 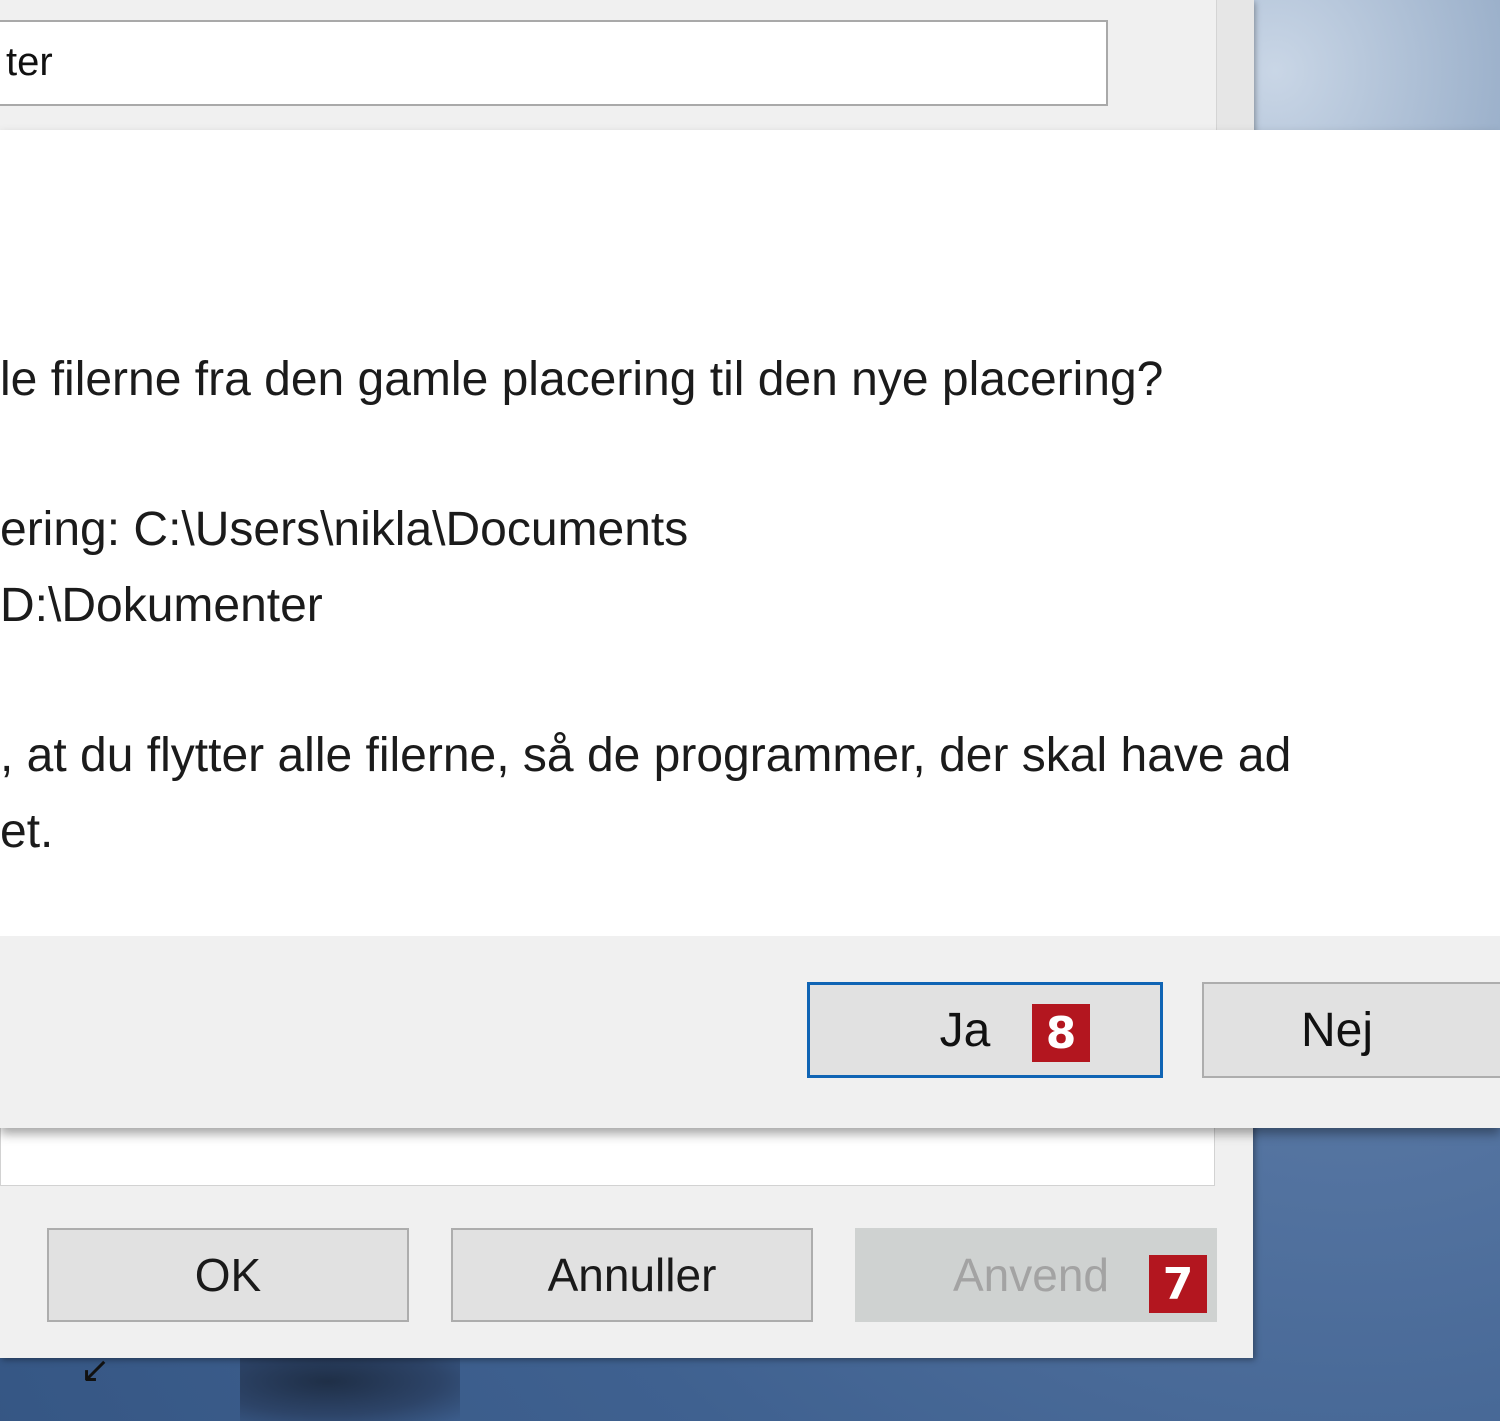 I want to click on wallpaper-shape, so click(x=350, y=1388).